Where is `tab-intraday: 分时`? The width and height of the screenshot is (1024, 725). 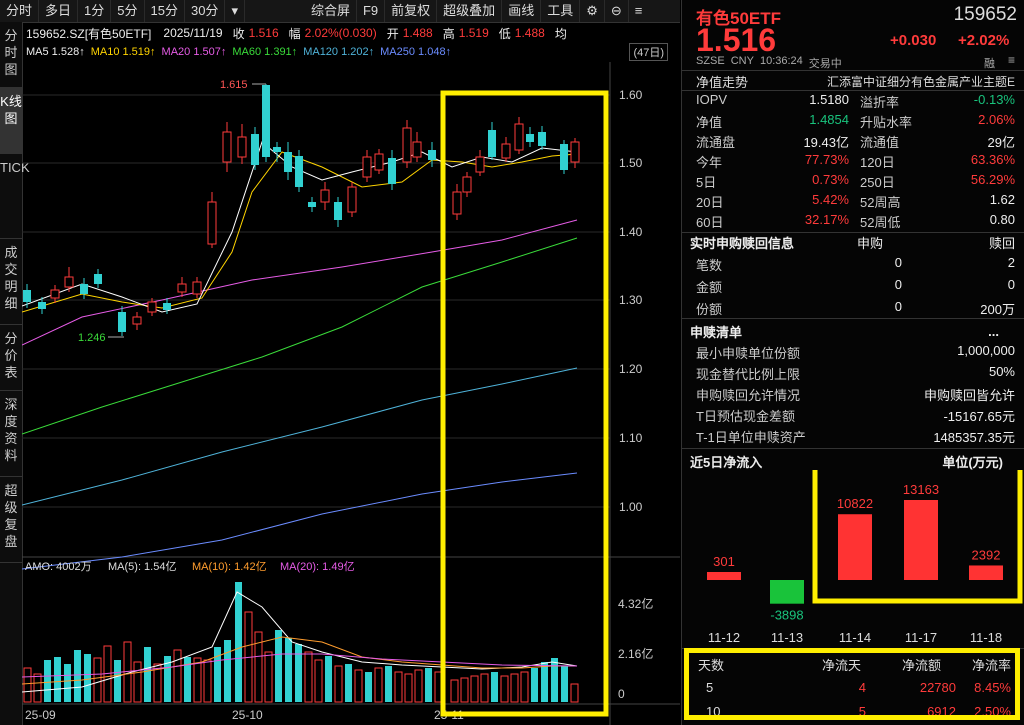
tab-intraday: 分时 is located at coordinates (20, 11).